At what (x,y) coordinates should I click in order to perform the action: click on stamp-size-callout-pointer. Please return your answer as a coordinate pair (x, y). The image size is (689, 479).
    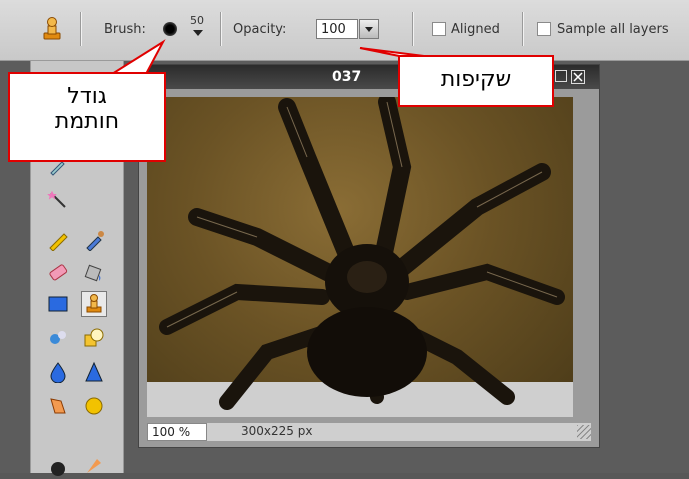
    Looking at the image, I should click on (137, 57).